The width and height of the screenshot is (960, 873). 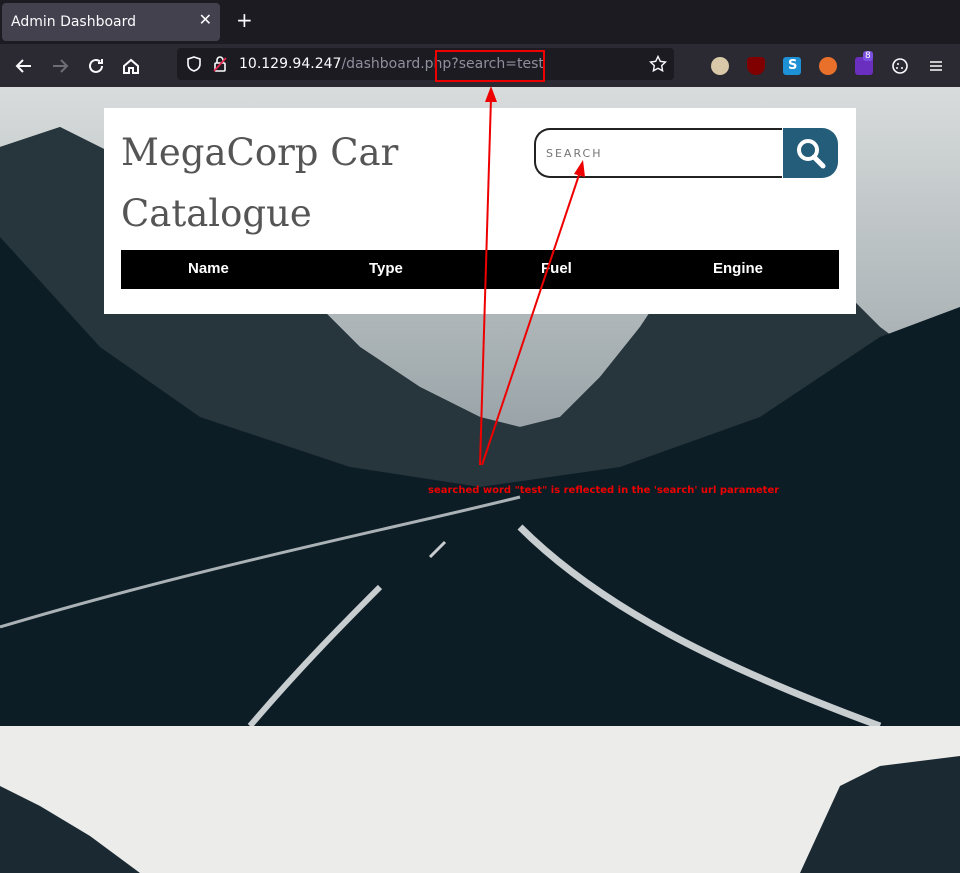 I want to click on arrow-to-url, so click(x=485, y=281).